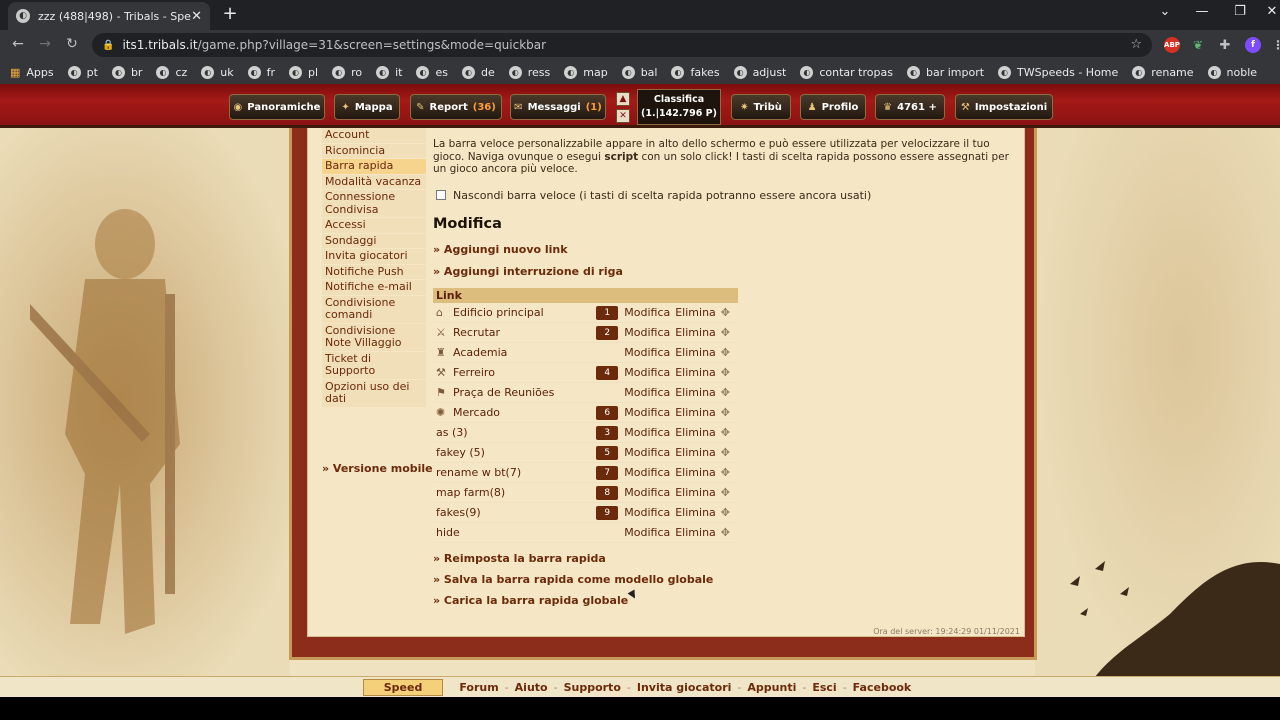  I want to click on bookmark-9: ◐ es, so click(432, 72).